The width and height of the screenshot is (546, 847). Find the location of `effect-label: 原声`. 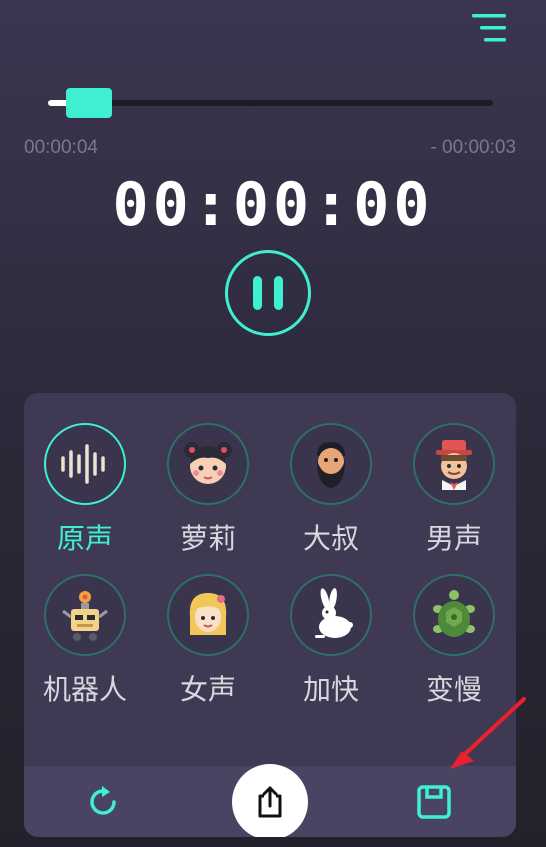

effect-label: 原声 is located at coordinates (84, 538).